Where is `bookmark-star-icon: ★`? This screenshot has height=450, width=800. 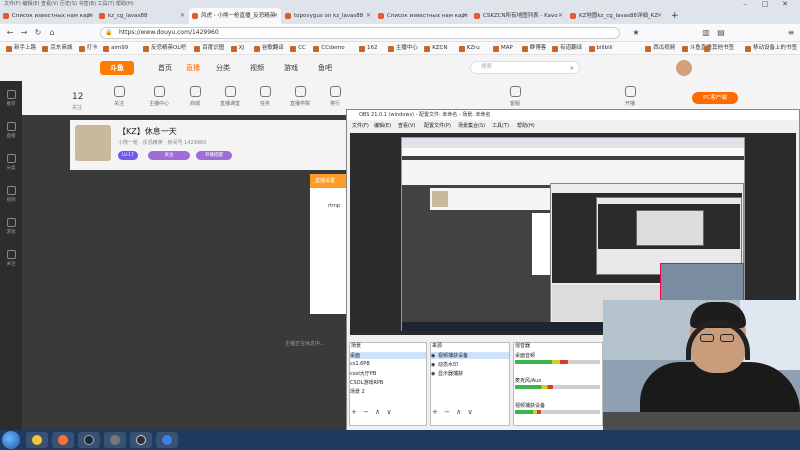
bookmark-star-icon: ★ is located at coordinates (636, 33).